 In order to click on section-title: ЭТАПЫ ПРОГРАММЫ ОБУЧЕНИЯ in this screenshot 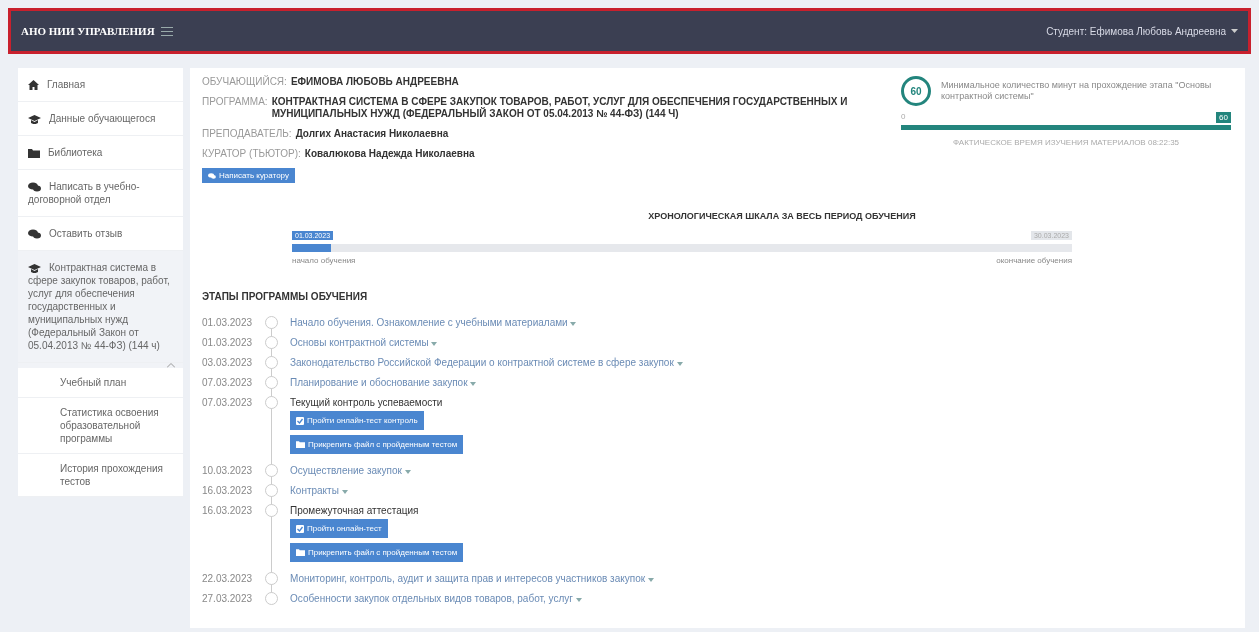, I will do `click(285, 296)`.